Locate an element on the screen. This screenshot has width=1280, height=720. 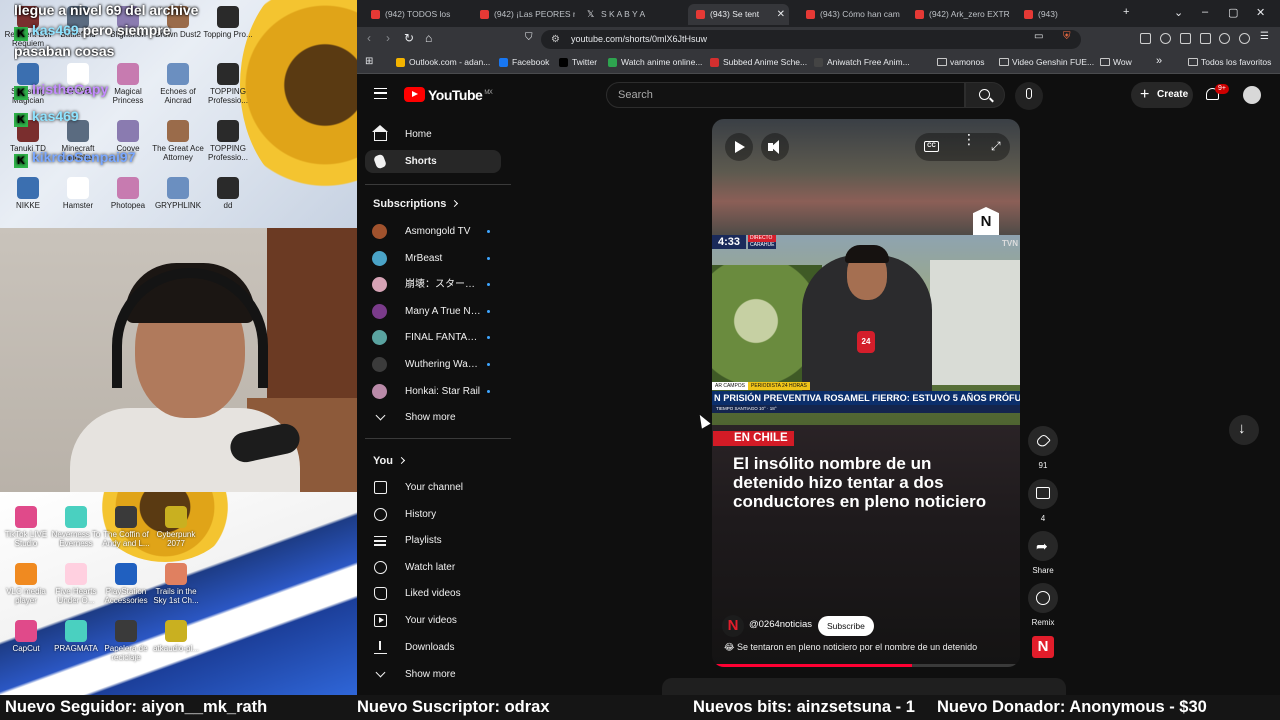
sidebar-item-shorts: Shorts is located at coordinates (433, 161).